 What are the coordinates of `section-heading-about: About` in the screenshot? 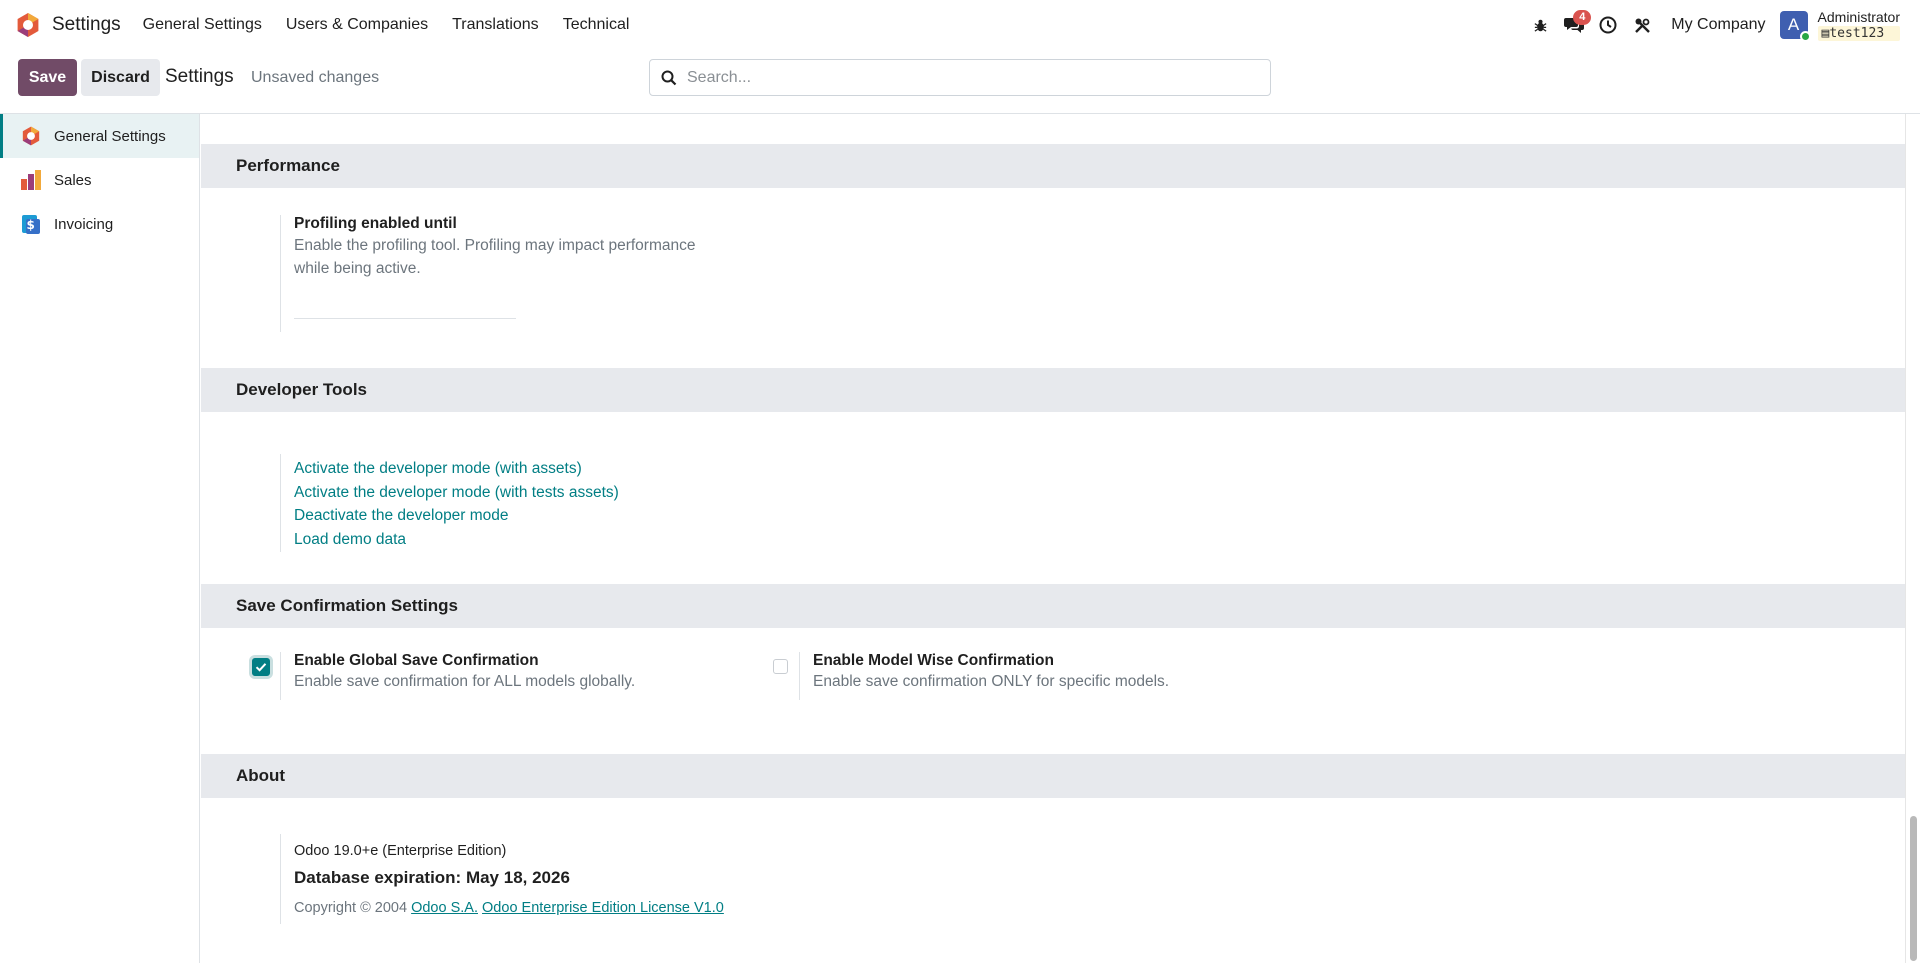 It's located at (1053, 776).